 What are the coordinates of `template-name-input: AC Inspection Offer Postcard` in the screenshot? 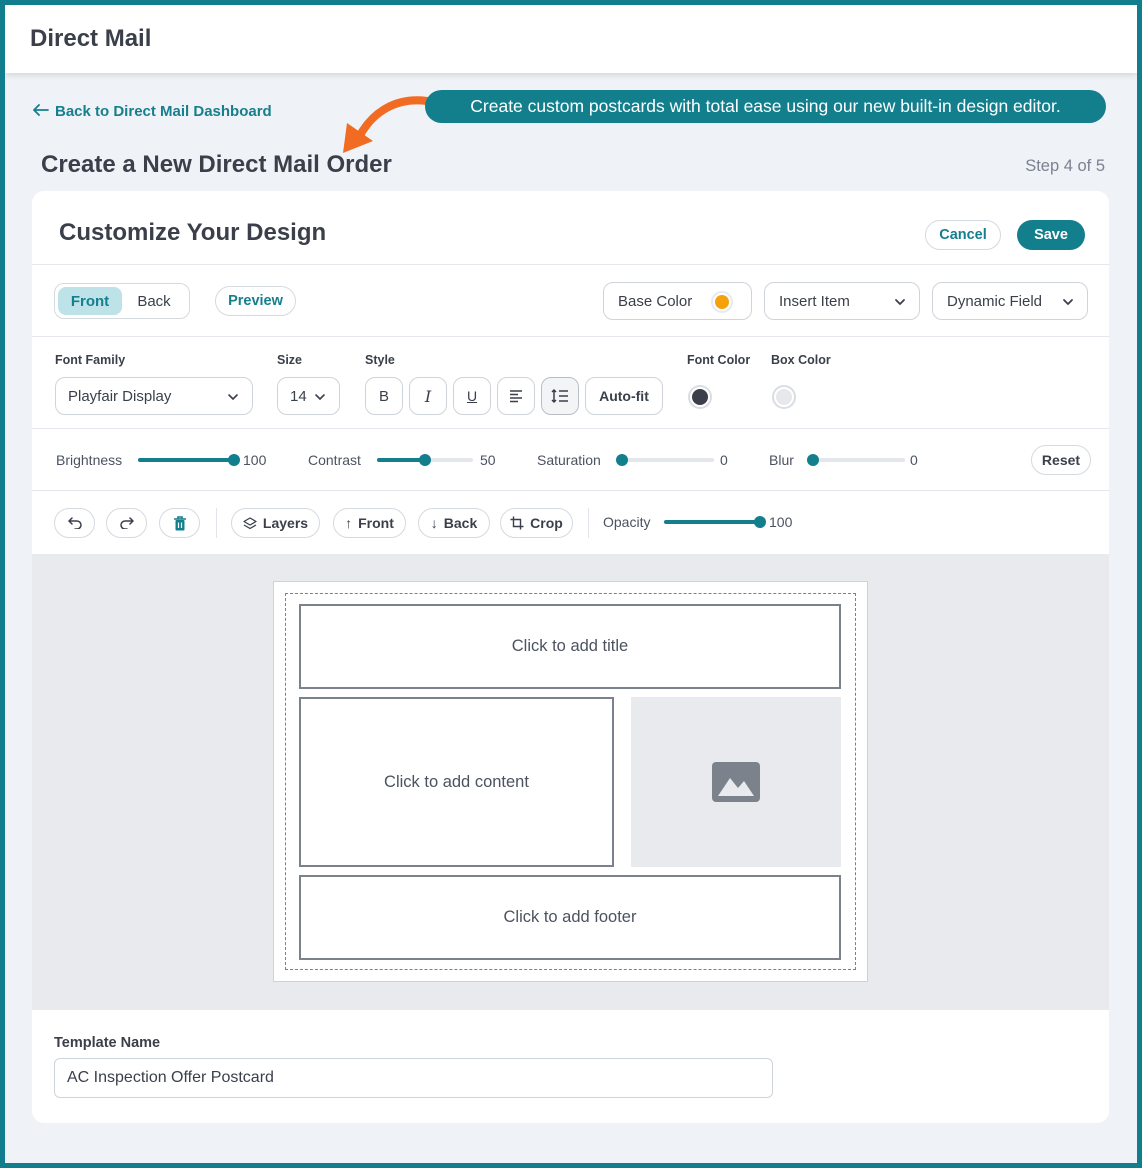 It's located at (413, 1078).